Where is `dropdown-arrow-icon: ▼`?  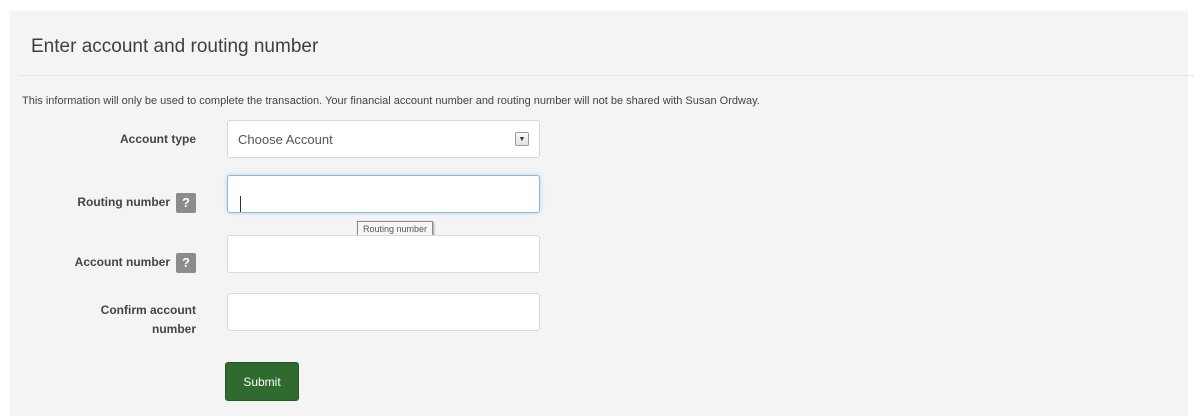
dropdown-arrow-icon: ▼ is located at coordinates (522, 139).